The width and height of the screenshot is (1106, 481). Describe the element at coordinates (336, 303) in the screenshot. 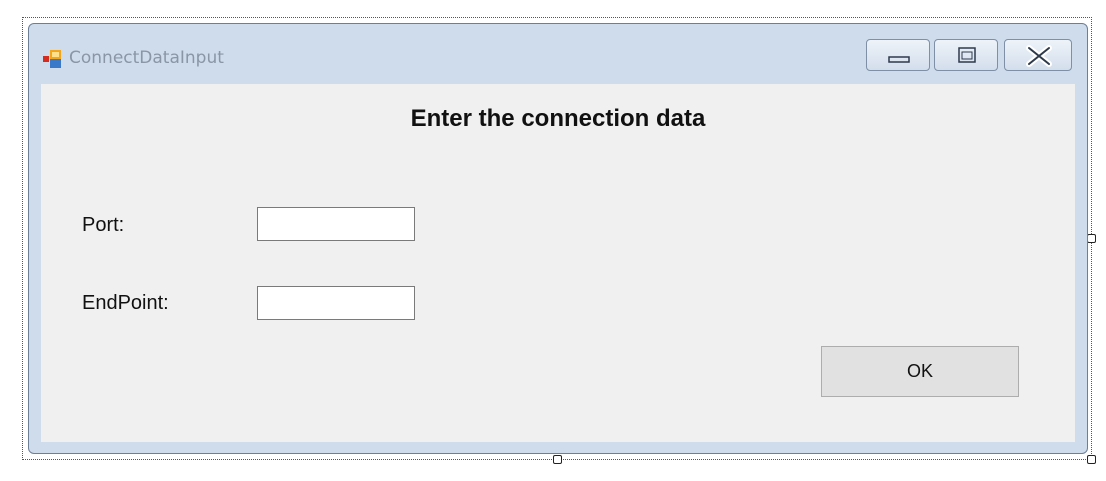

I see `endpoint-input` at that location.